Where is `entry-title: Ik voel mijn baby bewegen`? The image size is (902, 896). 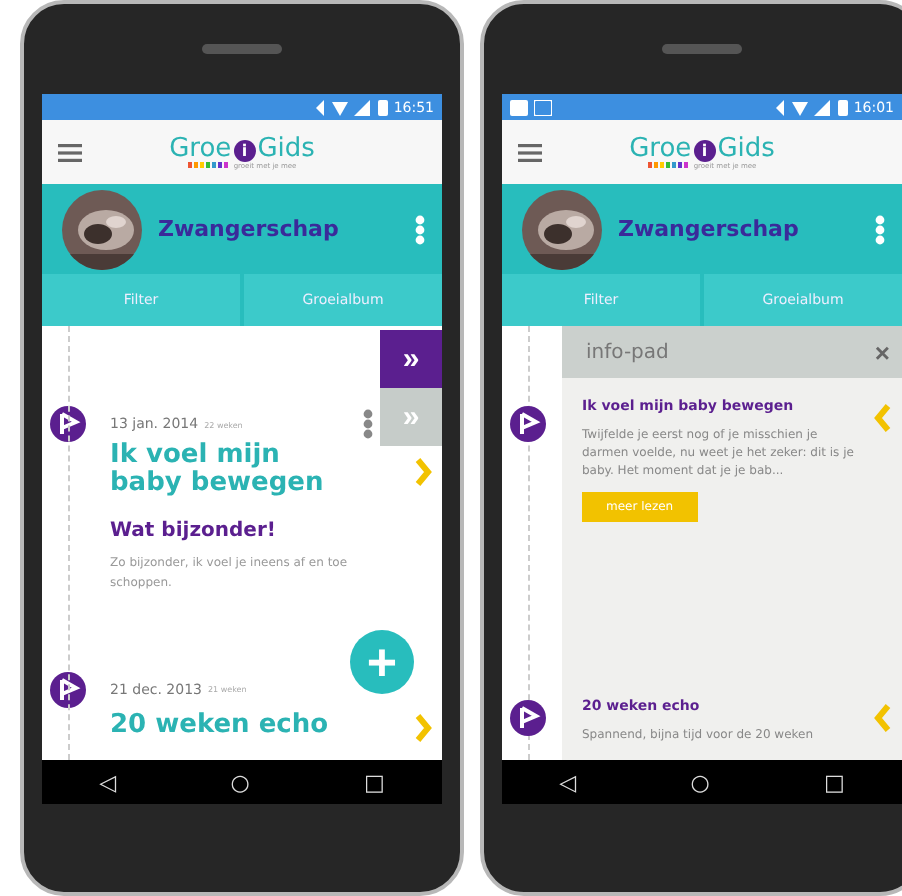
entry-title: Ik voel mijn baby bewegen is located at coordinates (230, 469).